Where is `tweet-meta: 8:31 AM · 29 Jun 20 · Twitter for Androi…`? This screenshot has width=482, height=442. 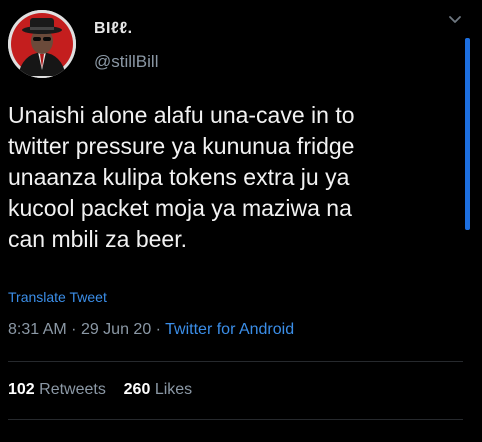 tweet-meta: 8:31 AM · 29 Jun 20 · Twitter for Androi… is located at coordinates (151, 330).